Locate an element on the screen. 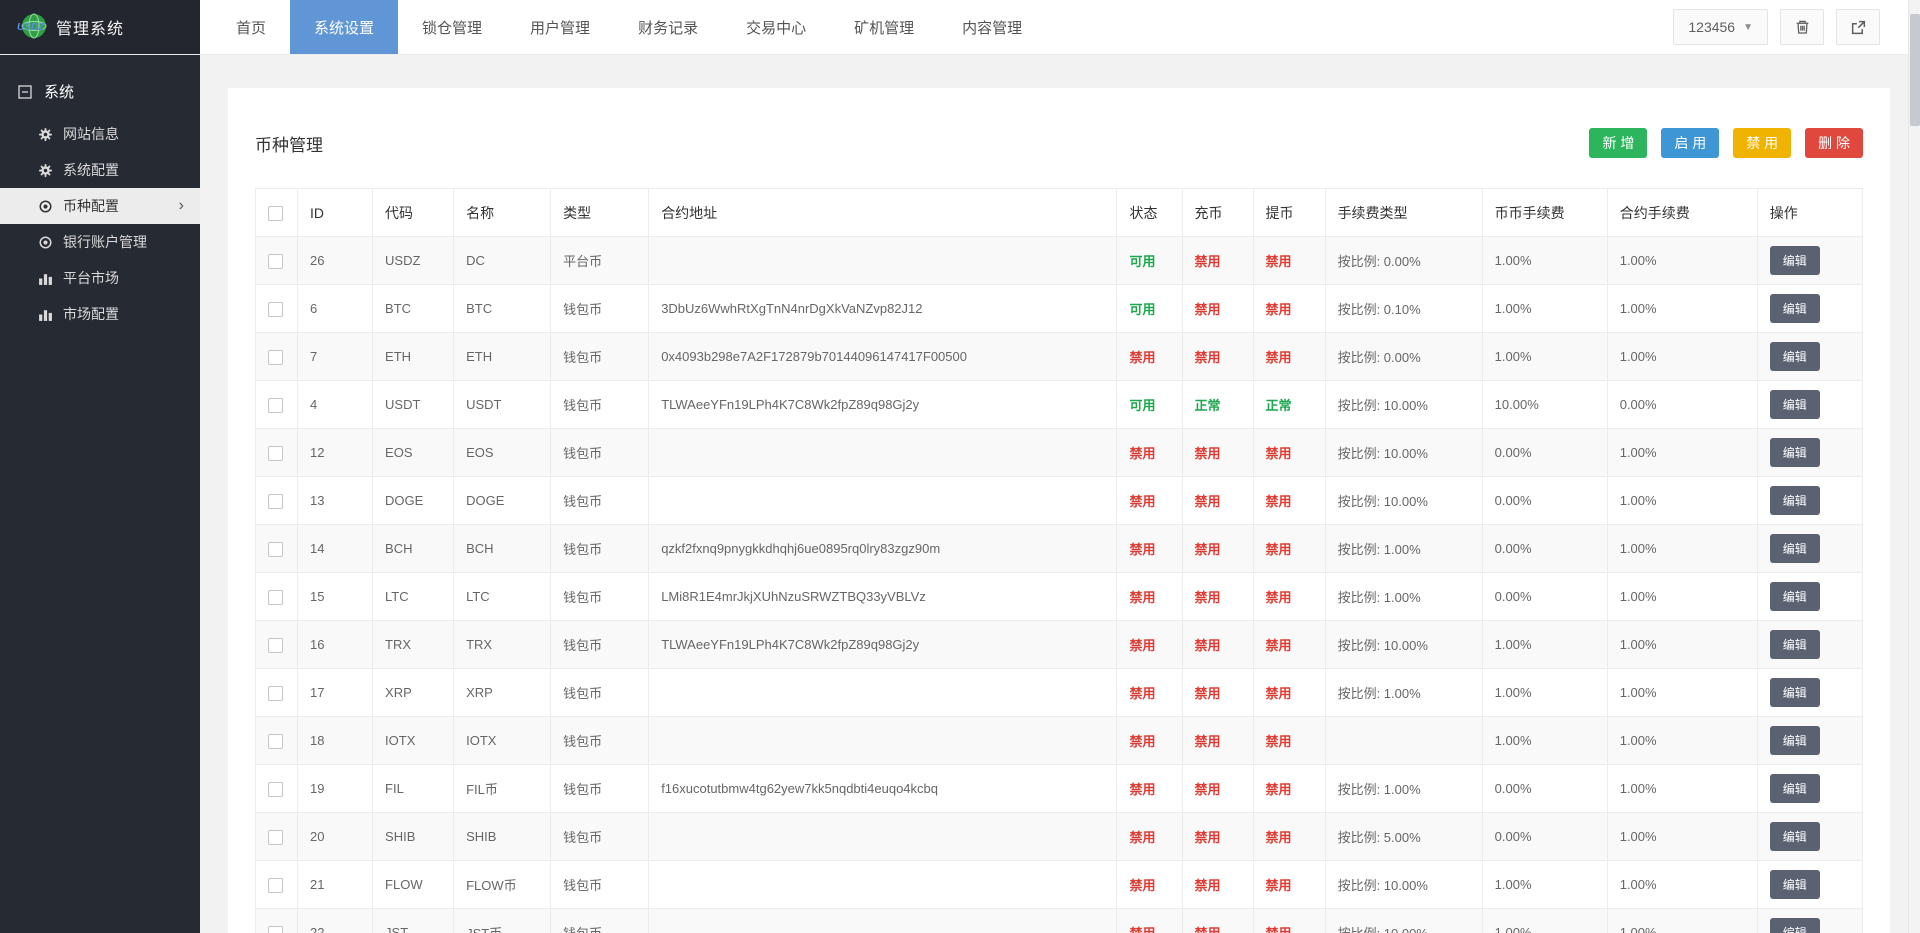 This screenshot has height=933, width=1920. svg-text: USDZ is located at coordinates (31, 27).